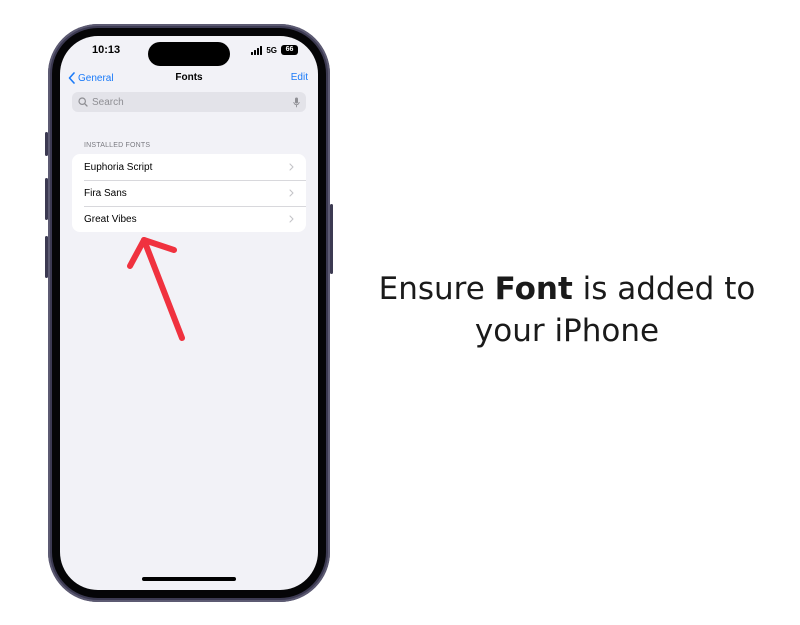 Image resolution: width=800 pixels, height=625 pixels. What do you see at coordinates (189, 167) in the screenshot?
I see `font-row-euphoria-script: Euphoria Script` at bounding box center [189, 167].